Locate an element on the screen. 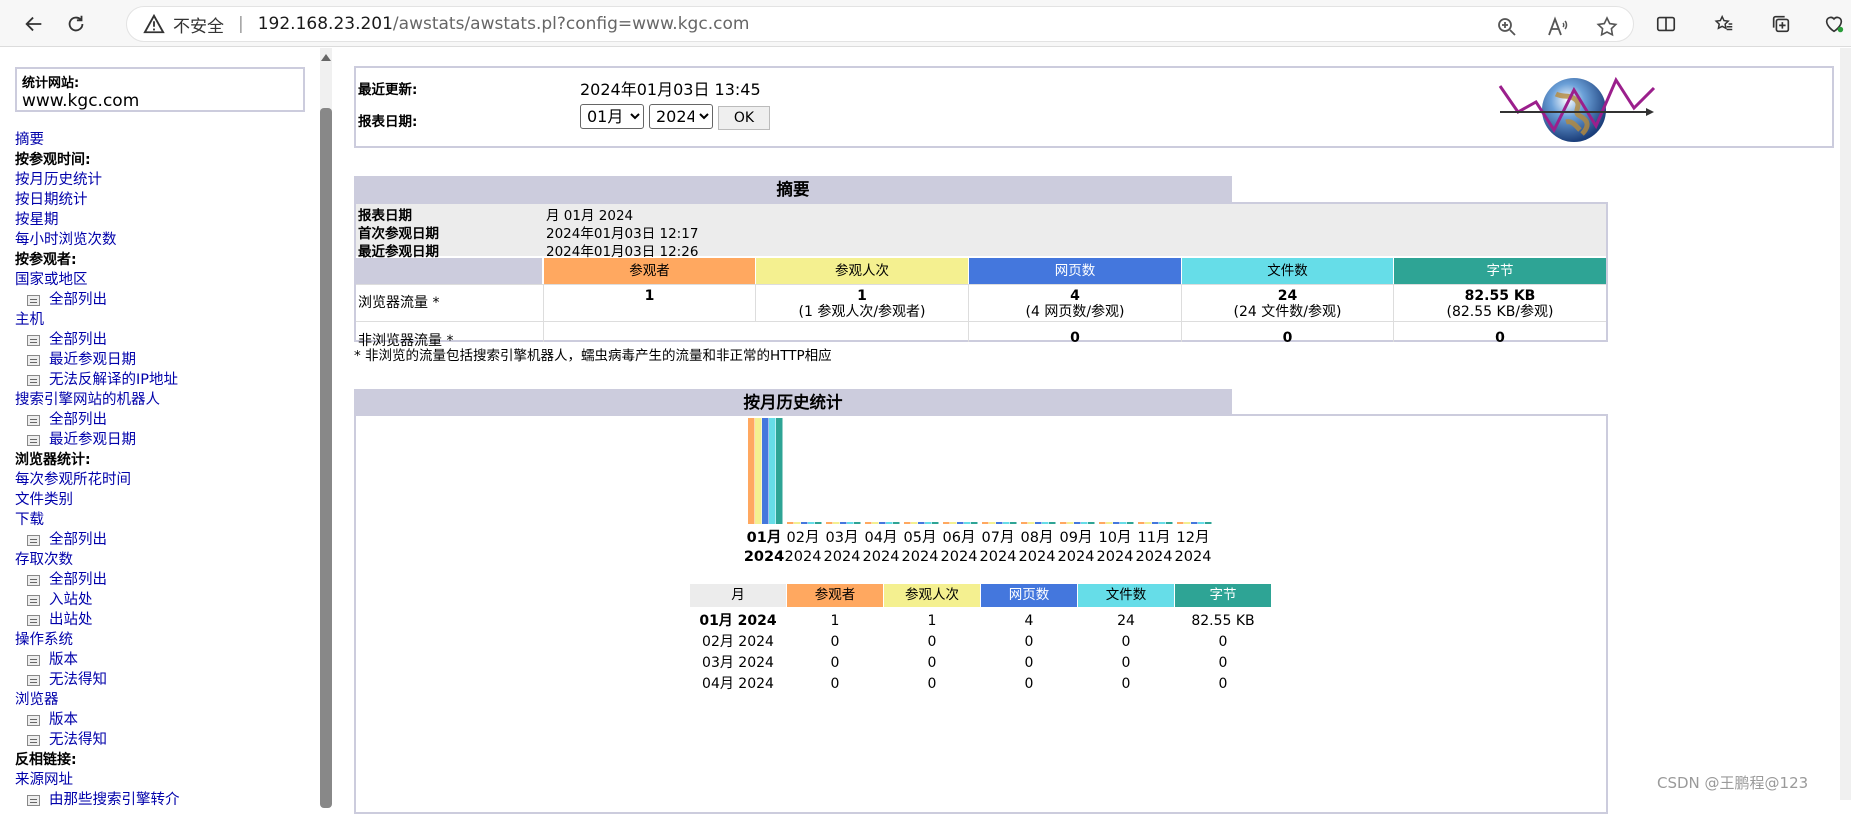 This screenshot has width=1851, height=814. year-select: 2024 is located at coordinates (681, 116).